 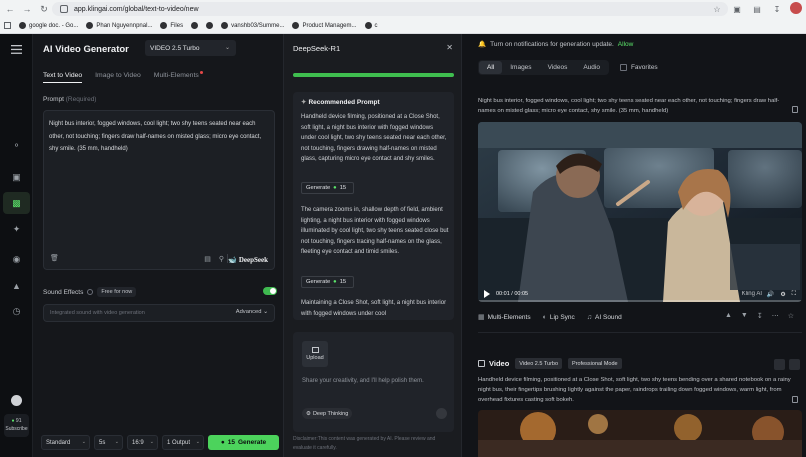 What do you see at coordinates (16, 245) in the screenshot?
I see `left-rail: ⚬ ▣ ▩ ✦ ◉ ▲ ◷ ● 91 Subscribe` at bounding box center [16, 245].